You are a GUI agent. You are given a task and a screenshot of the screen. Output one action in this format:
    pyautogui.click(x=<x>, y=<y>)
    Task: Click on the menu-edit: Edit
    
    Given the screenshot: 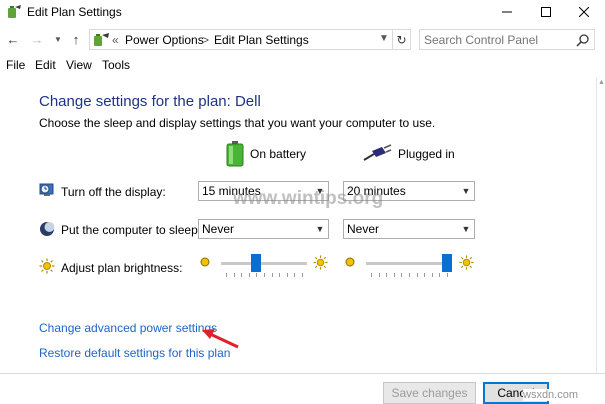 What is the action you would take?
    pyautogui.click(x=45, y=65)
    